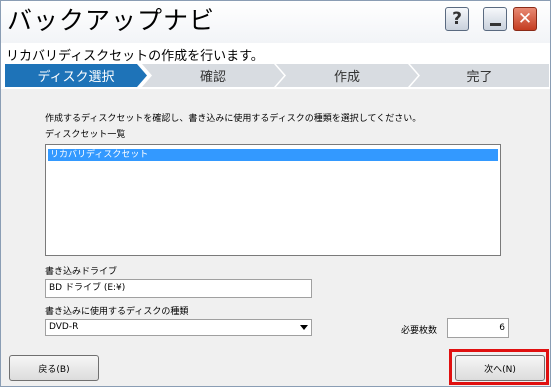 This screenshot has height=387, width=551. What do you see at coordinates (275, 22) in the screenshot?
I see `title-bar: バックアップナビ ? ✕` at bounding box center [275, 22].